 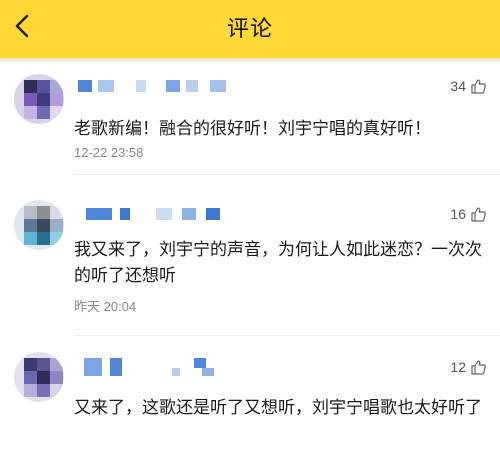 What do you see at coordinates (278, 263) in the screenshot?
I see `comment-text: 我又来了，刘宇宁的声音，为何让人如此迷恋？一次次的听了还想听` at bounding box center [278, 263].